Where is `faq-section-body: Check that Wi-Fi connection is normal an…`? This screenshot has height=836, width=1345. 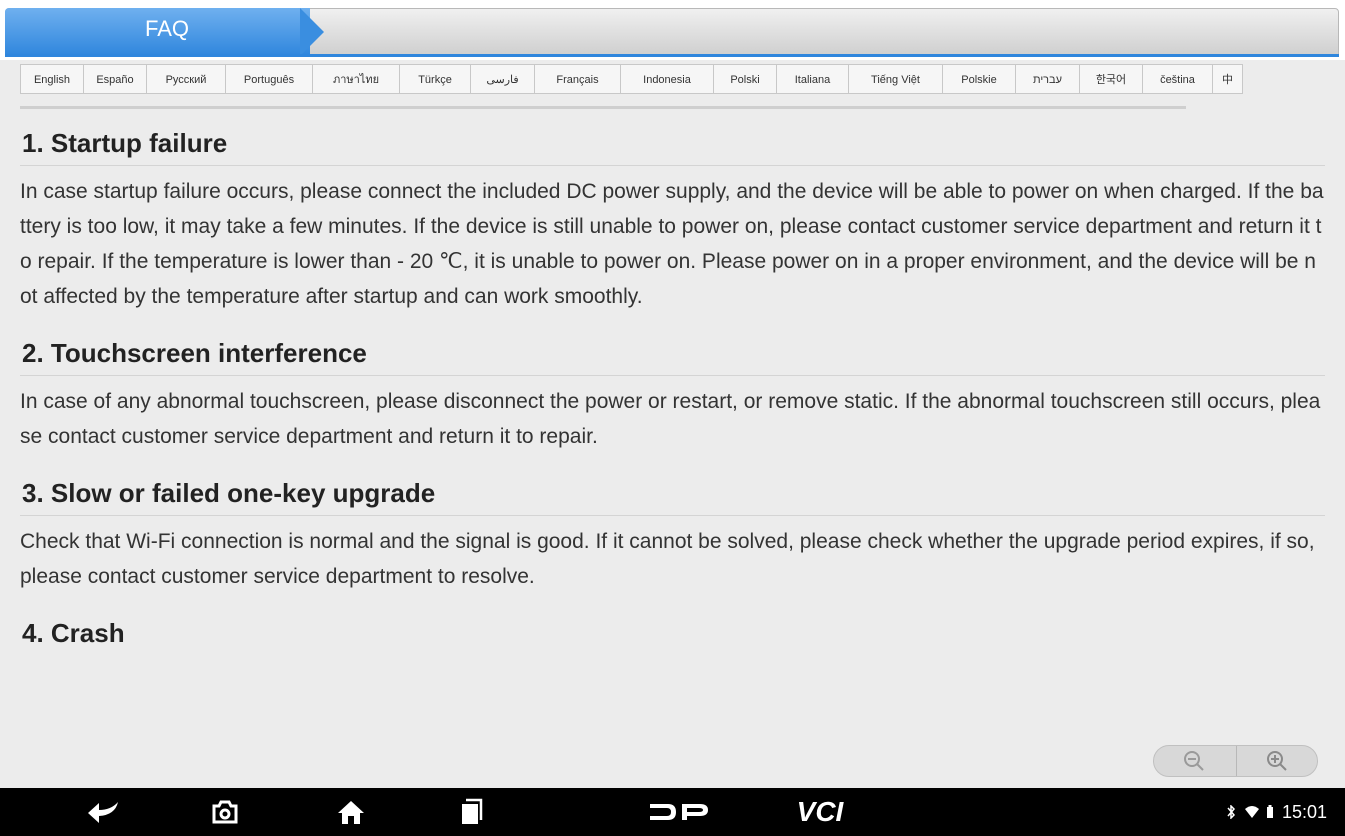
faq-section-body: Check that Wi-Fi connection is normal an… is located at coordinates (667, 559).